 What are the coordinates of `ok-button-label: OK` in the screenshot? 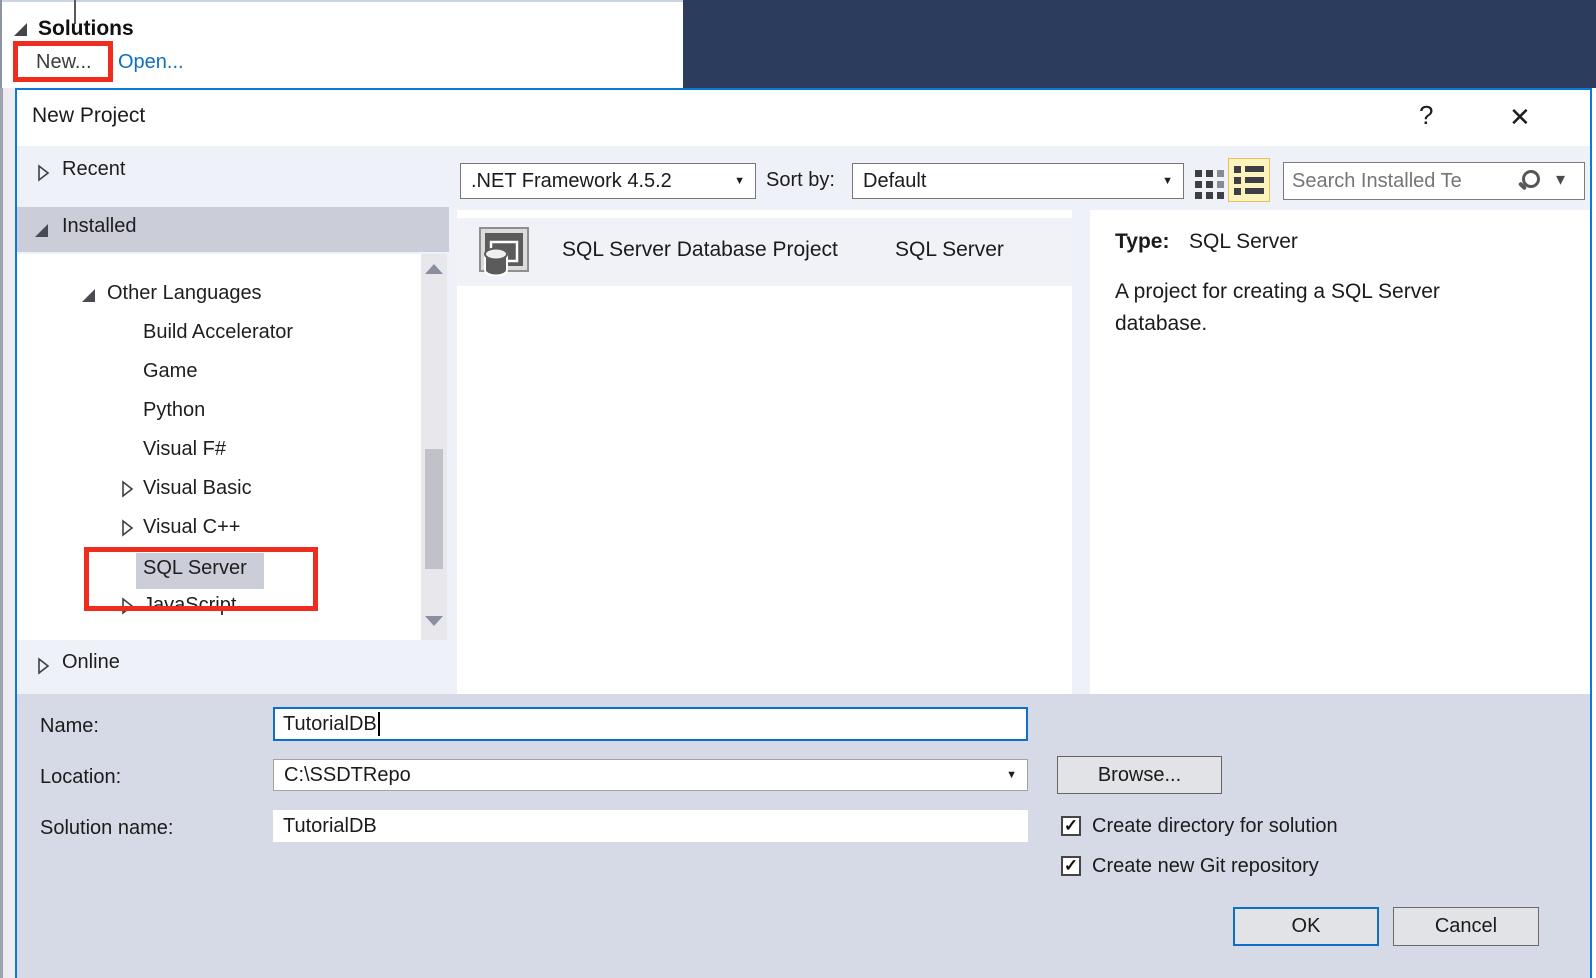 It's located at (1306, 926).